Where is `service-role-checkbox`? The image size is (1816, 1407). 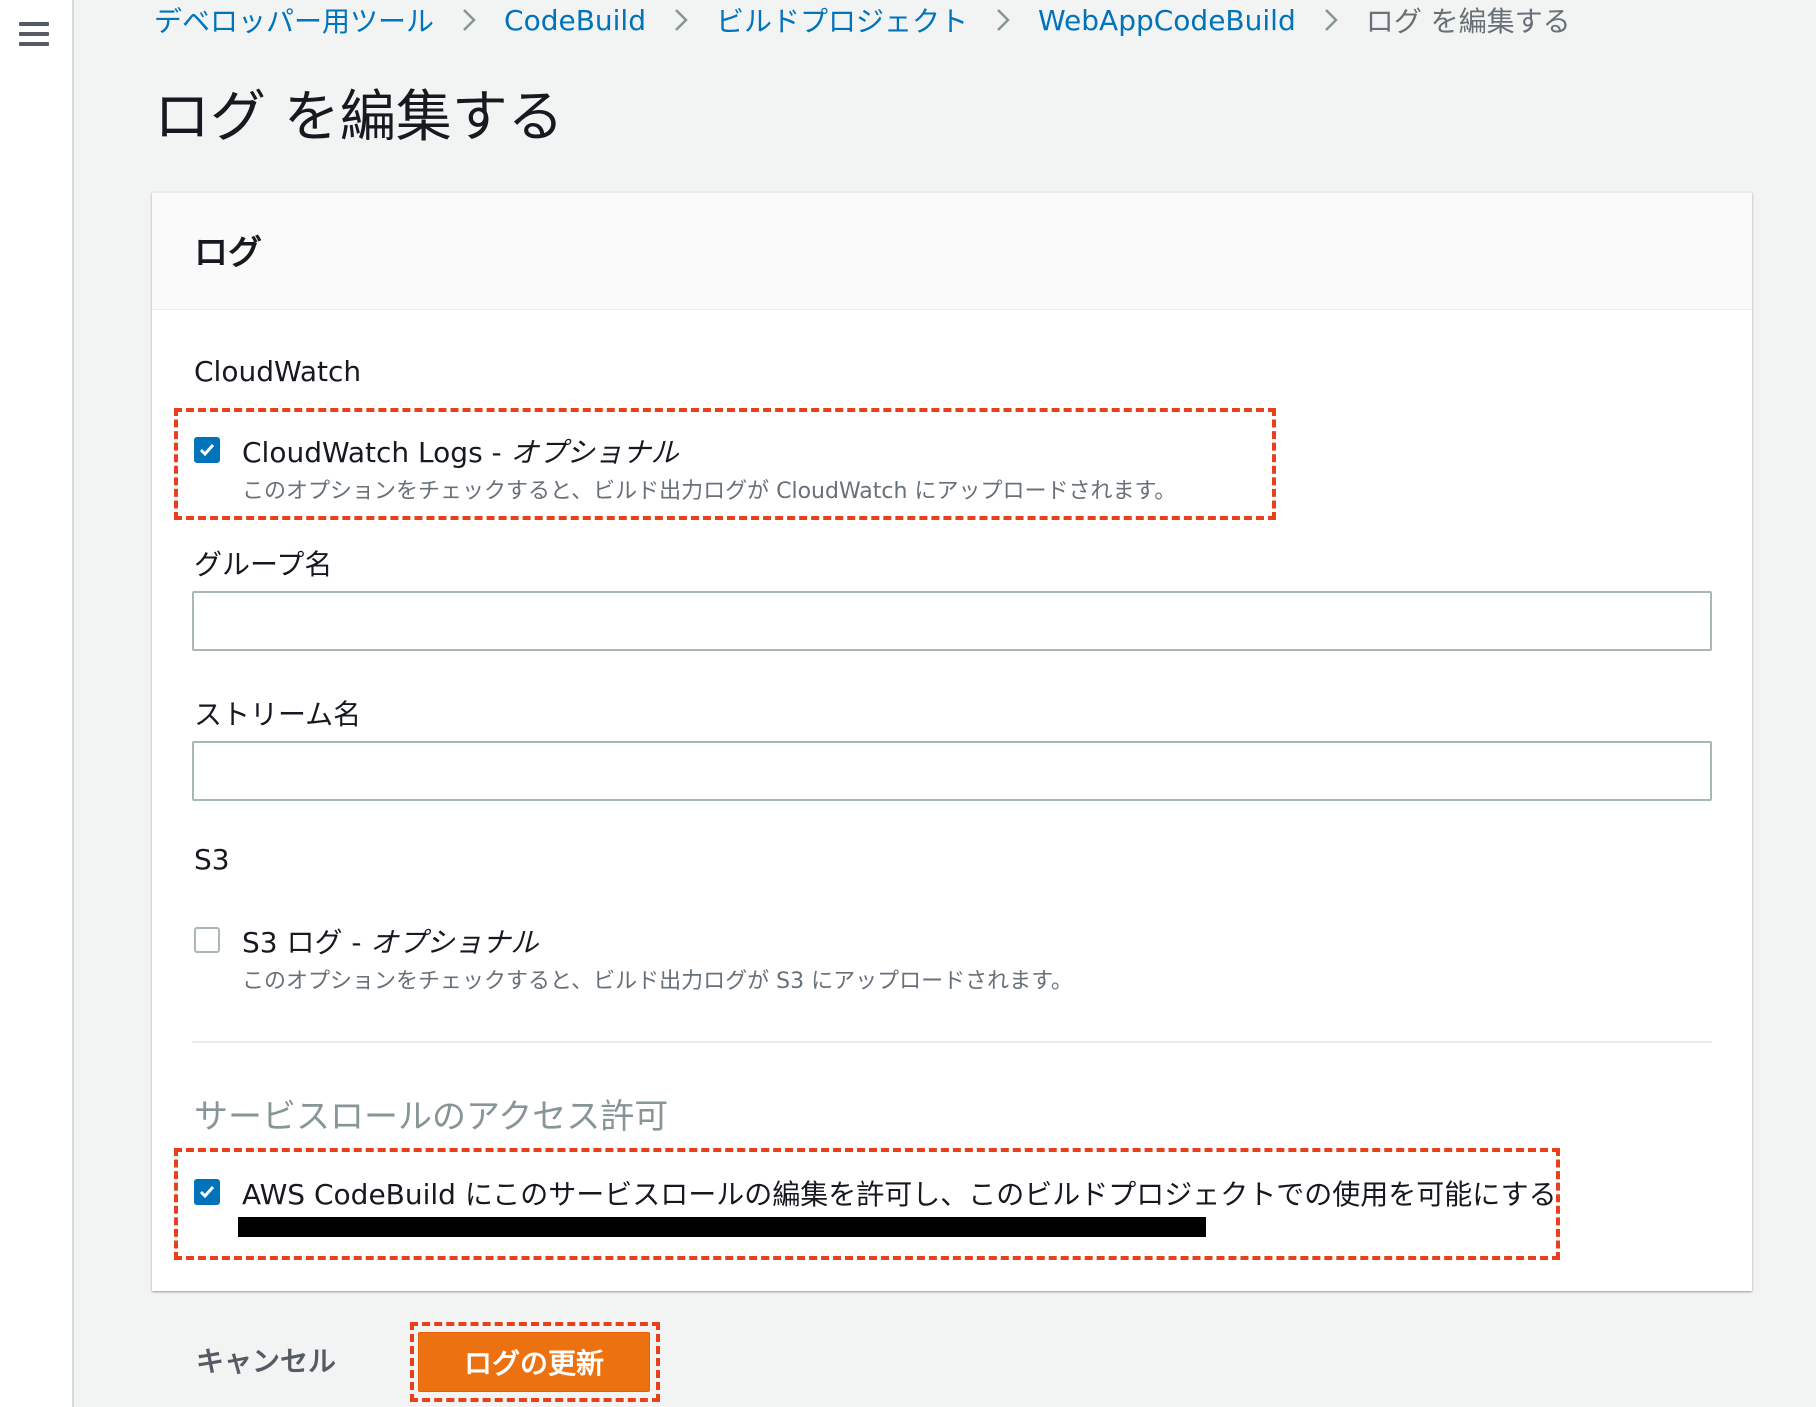 service-role-checkbox is located at coordinates (207, 1192).